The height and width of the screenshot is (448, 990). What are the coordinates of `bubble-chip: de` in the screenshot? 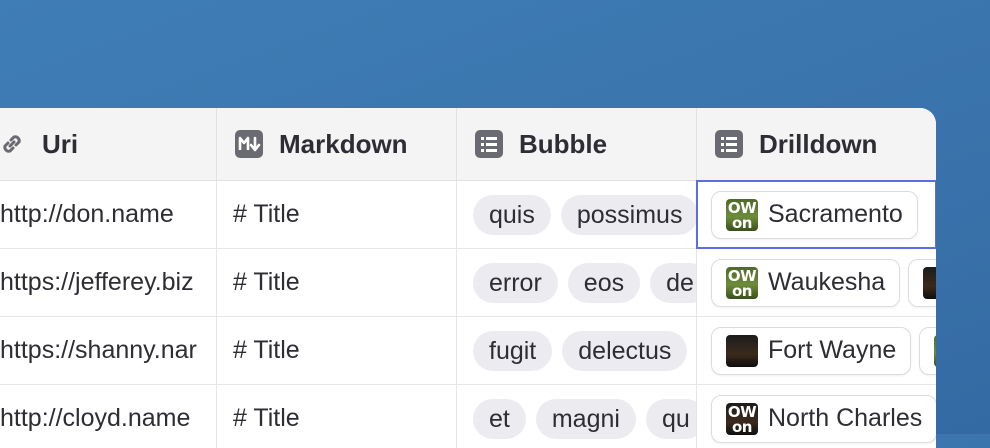 It's located at (673, 282).